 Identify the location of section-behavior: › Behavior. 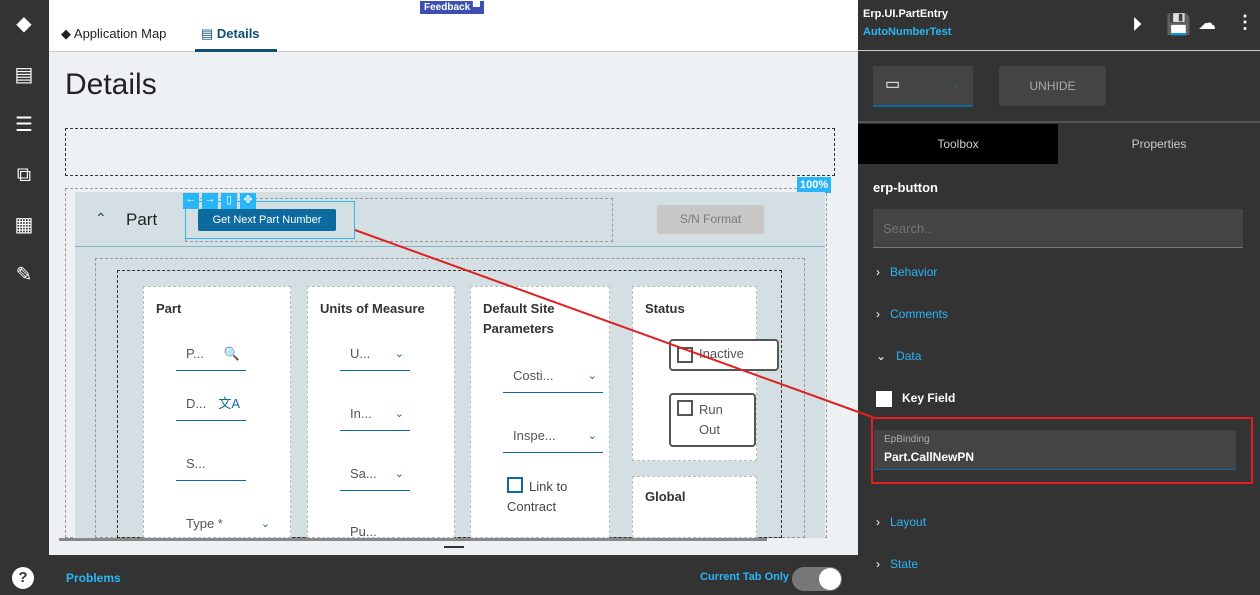
(906, 272).